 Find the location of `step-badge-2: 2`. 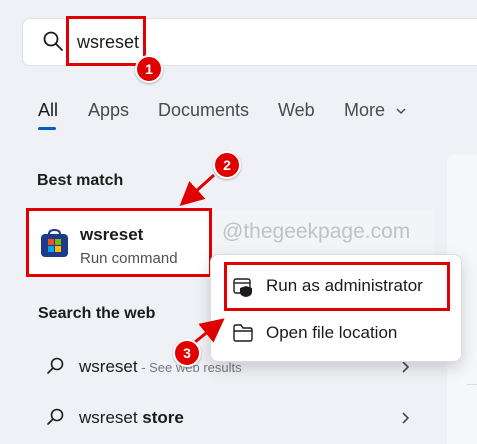

step-badge-2: 2 is located at coordinates (227, 165).